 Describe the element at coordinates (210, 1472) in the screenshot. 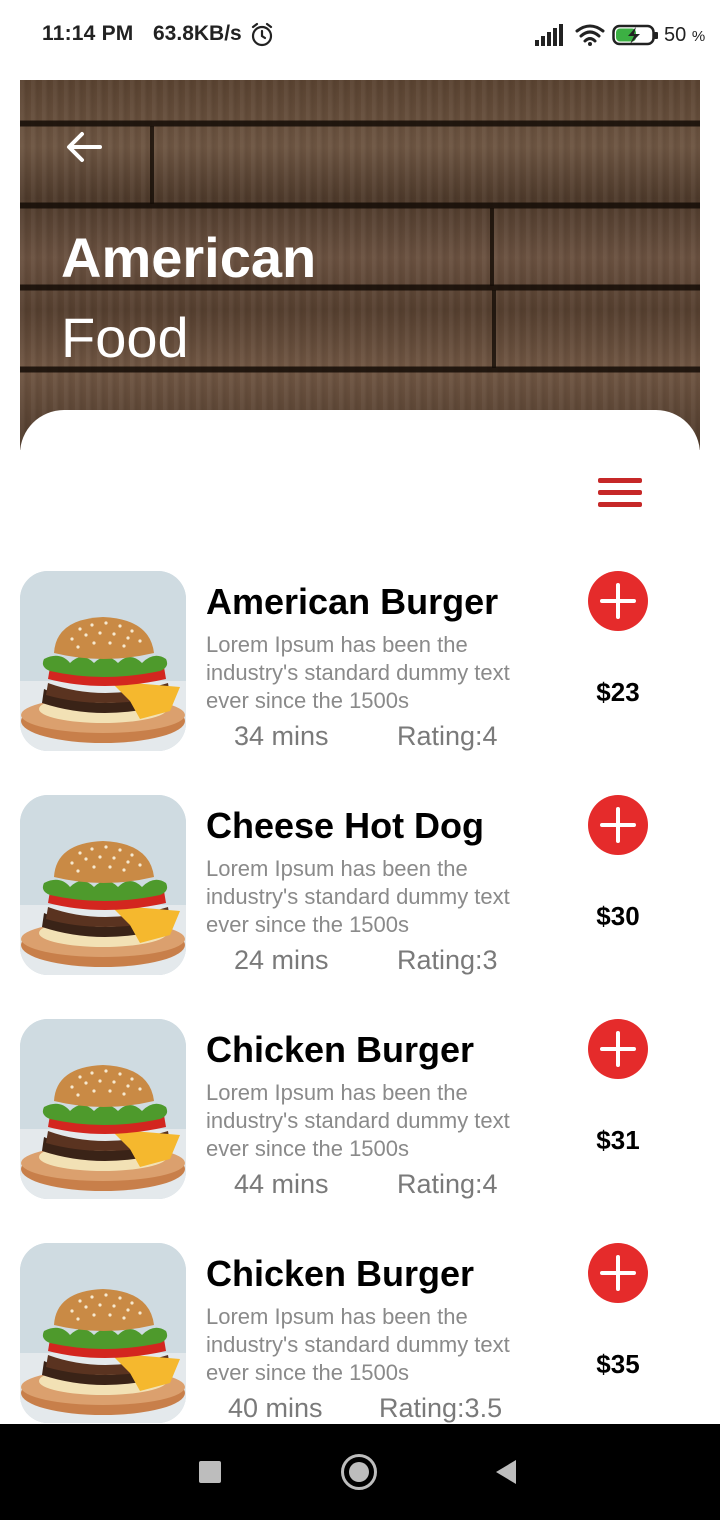

I see `recents-square-icon` at that location.